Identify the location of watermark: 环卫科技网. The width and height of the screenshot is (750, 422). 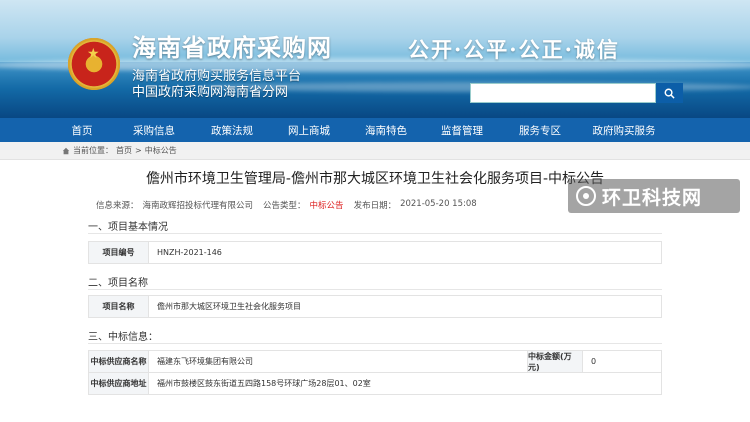
(654, 196).